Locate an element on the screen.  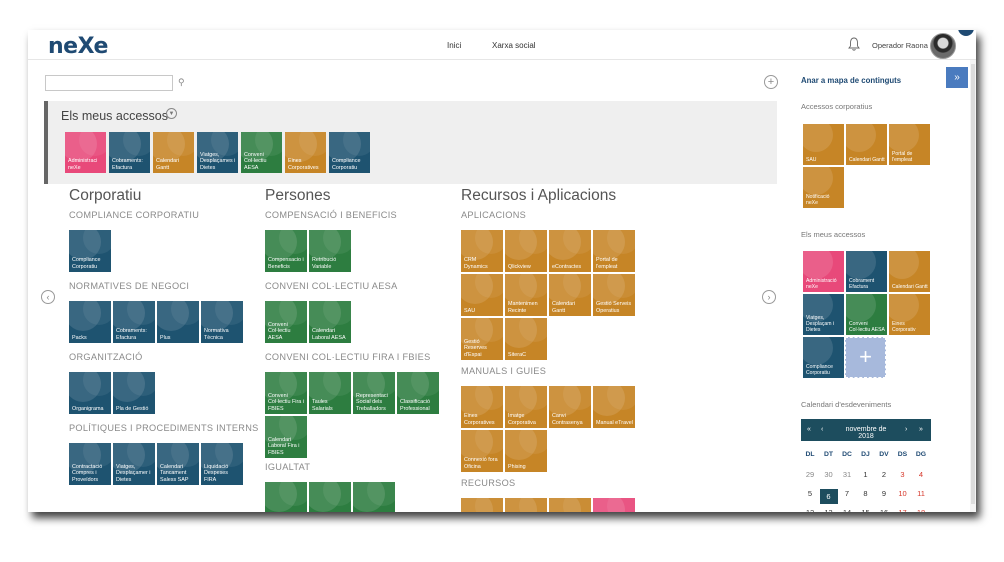
sidebar-access-tile: Compliance Corporatiu is located at coordinates (823, 357).